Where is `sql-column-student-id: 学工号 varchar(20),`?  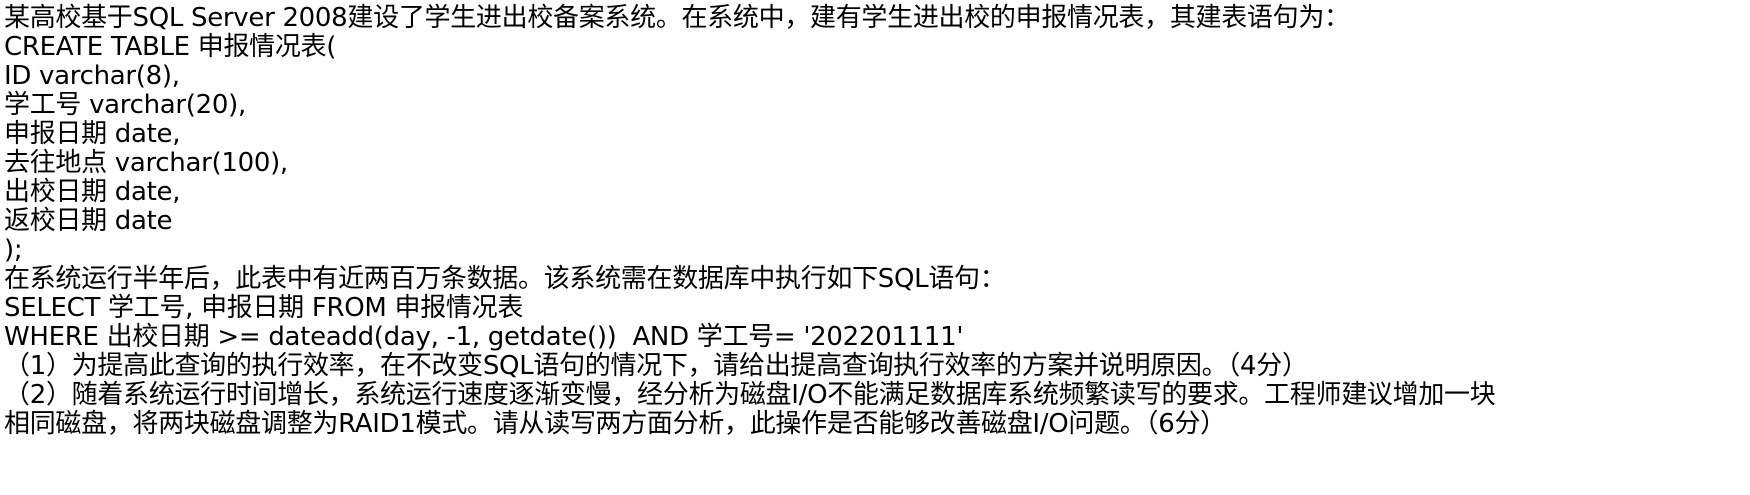 sql-column-student-id: 学工号 varchar(20), is located at coordinates (125, 105).